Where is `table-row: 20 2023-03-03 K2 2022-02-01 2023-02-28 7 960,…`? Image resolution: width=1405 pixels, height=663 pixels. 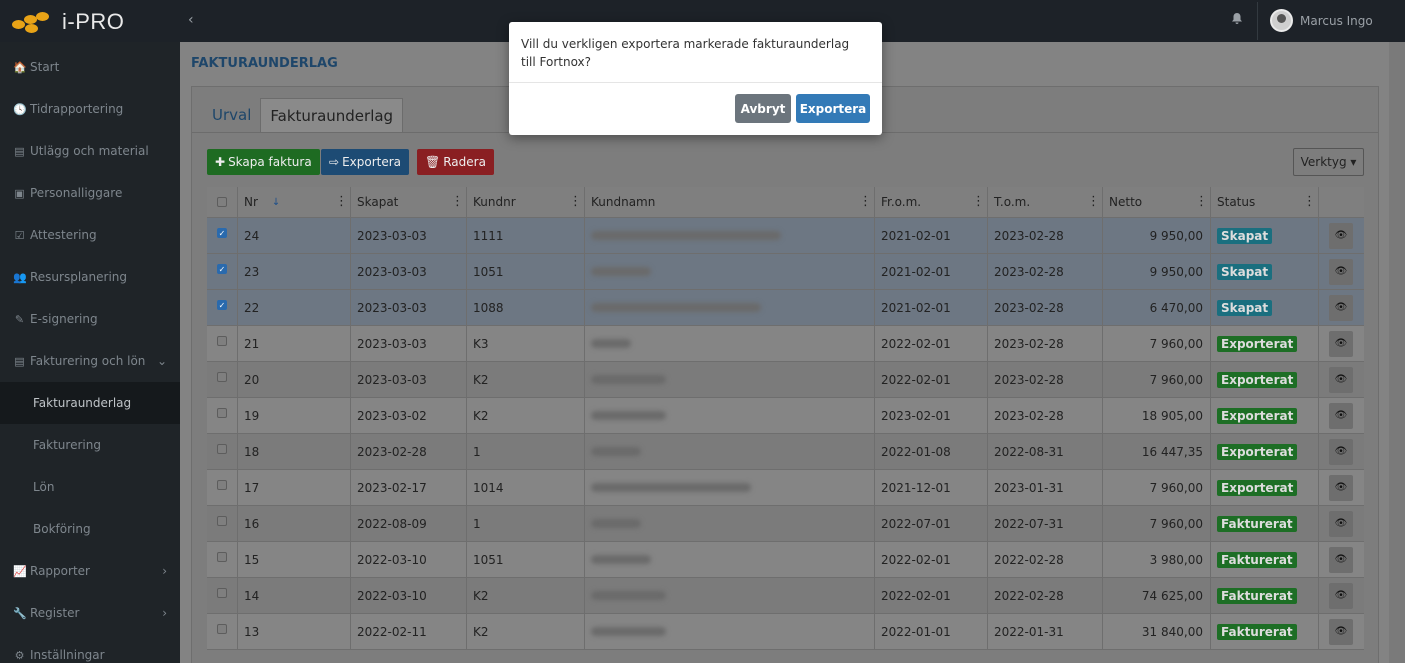
table-row: 20 2023-03-03 K2 2022-02-01 2023-02-28 7 960,… is located at coordinates (785, 380).